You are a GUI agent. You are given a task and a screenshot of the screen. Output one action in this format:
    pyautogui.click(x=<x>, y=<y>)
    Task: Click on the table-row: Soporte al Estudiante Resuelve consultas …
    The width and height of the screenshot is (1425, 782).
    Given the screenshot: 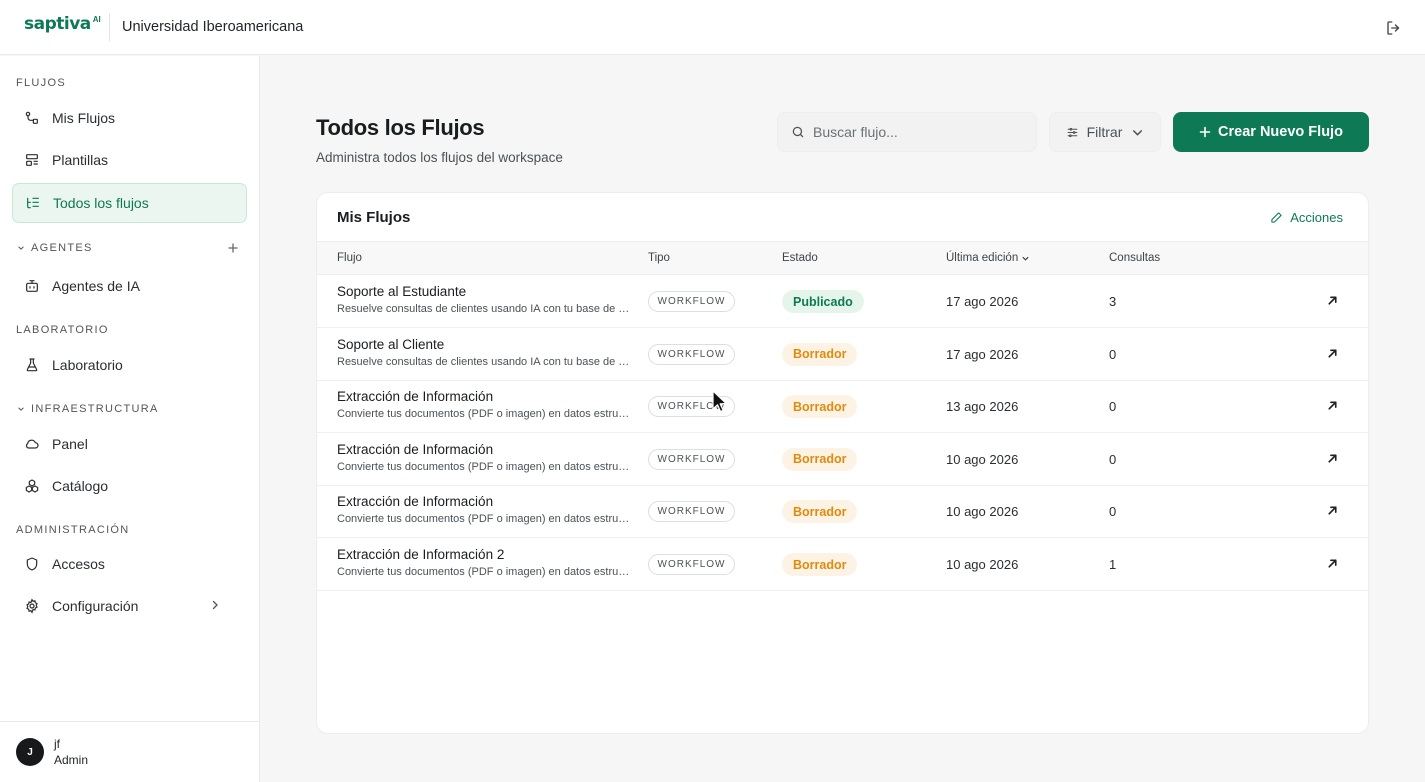 What is the action you would take?
    pyautogui.click(x=842, y=301)
    